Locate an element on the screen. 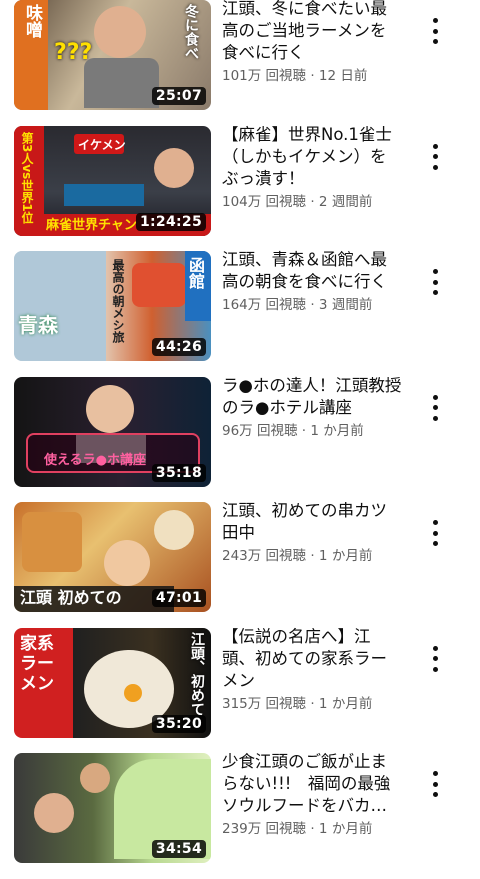 The image size is (480, 879). thumb-panel-left is located at coordinates (60, 306).